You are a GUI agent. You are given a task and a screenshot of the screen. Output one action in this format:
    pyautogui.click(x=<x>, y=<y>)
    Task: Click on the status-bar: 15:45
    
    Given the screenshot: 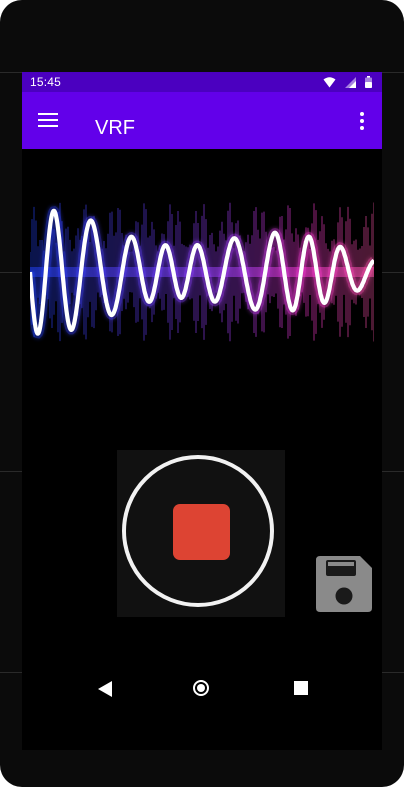 What is the action you would take?
    pyautogui.click(x=202, y=82)
    